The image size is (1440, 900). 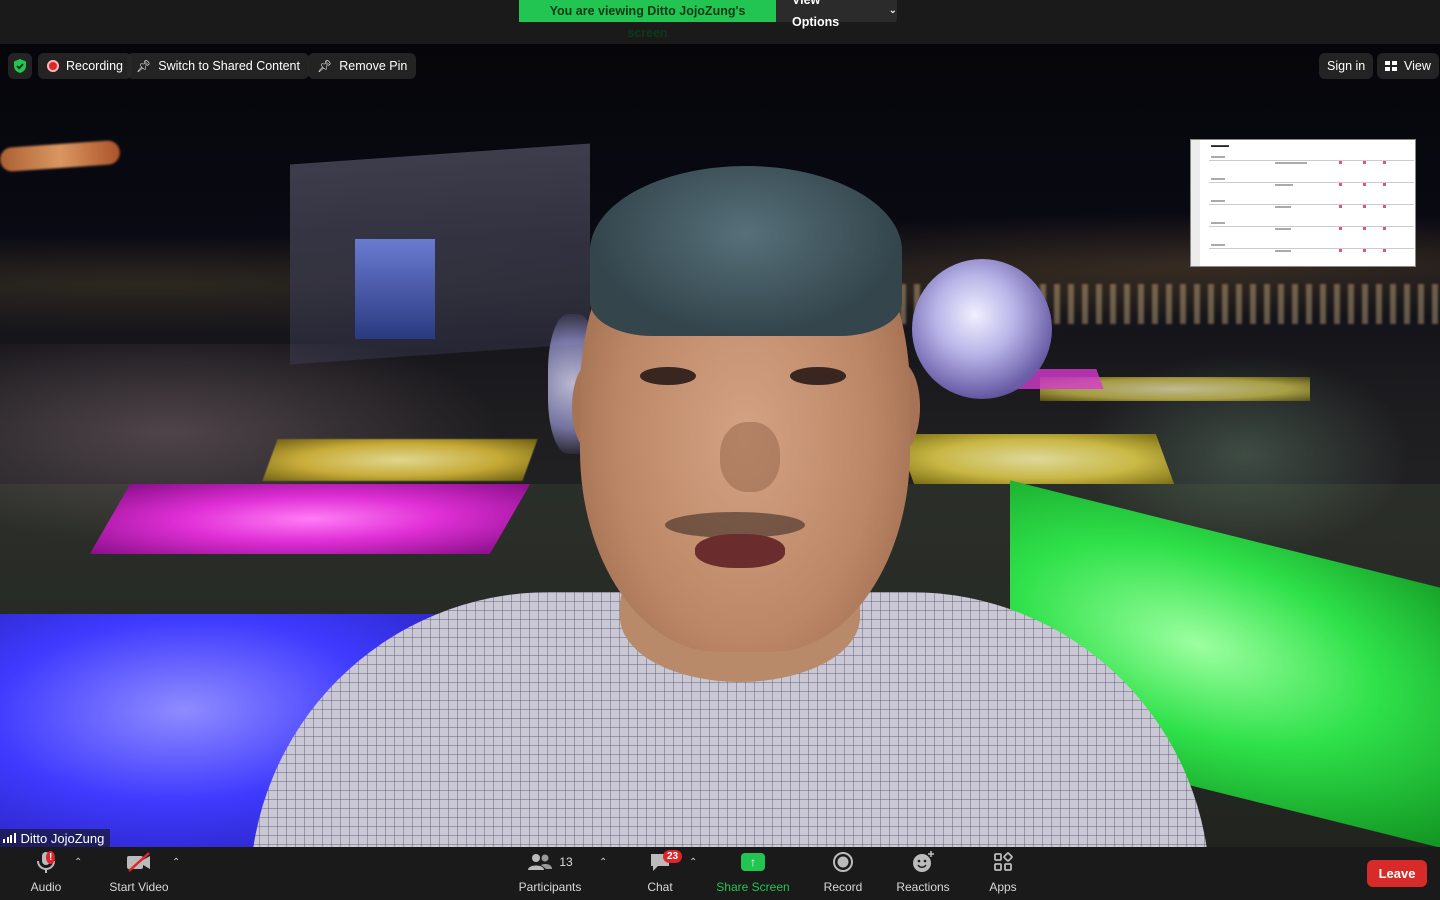 I want to click on switch-label: Switch to Shared Content, so click(x=229, y=66).